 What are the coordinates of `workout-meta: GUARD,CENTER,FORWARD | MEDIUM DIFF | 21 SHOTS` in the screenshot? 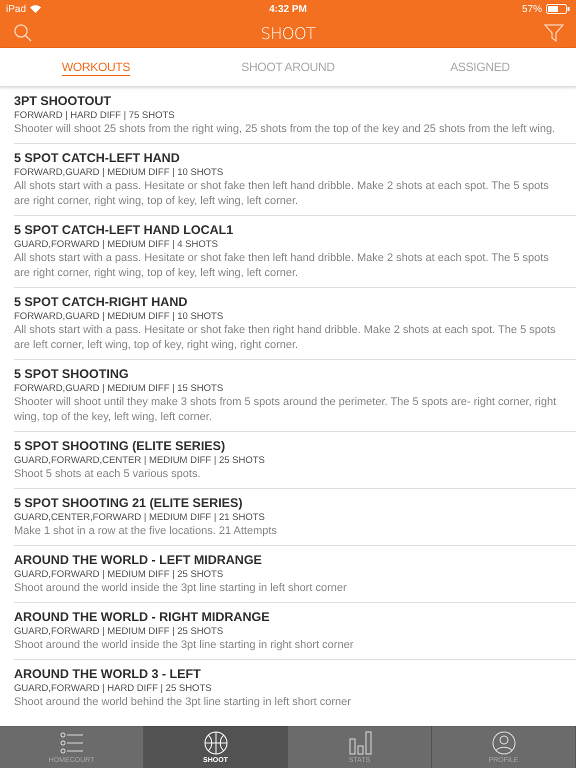 It's located at (140, 517).